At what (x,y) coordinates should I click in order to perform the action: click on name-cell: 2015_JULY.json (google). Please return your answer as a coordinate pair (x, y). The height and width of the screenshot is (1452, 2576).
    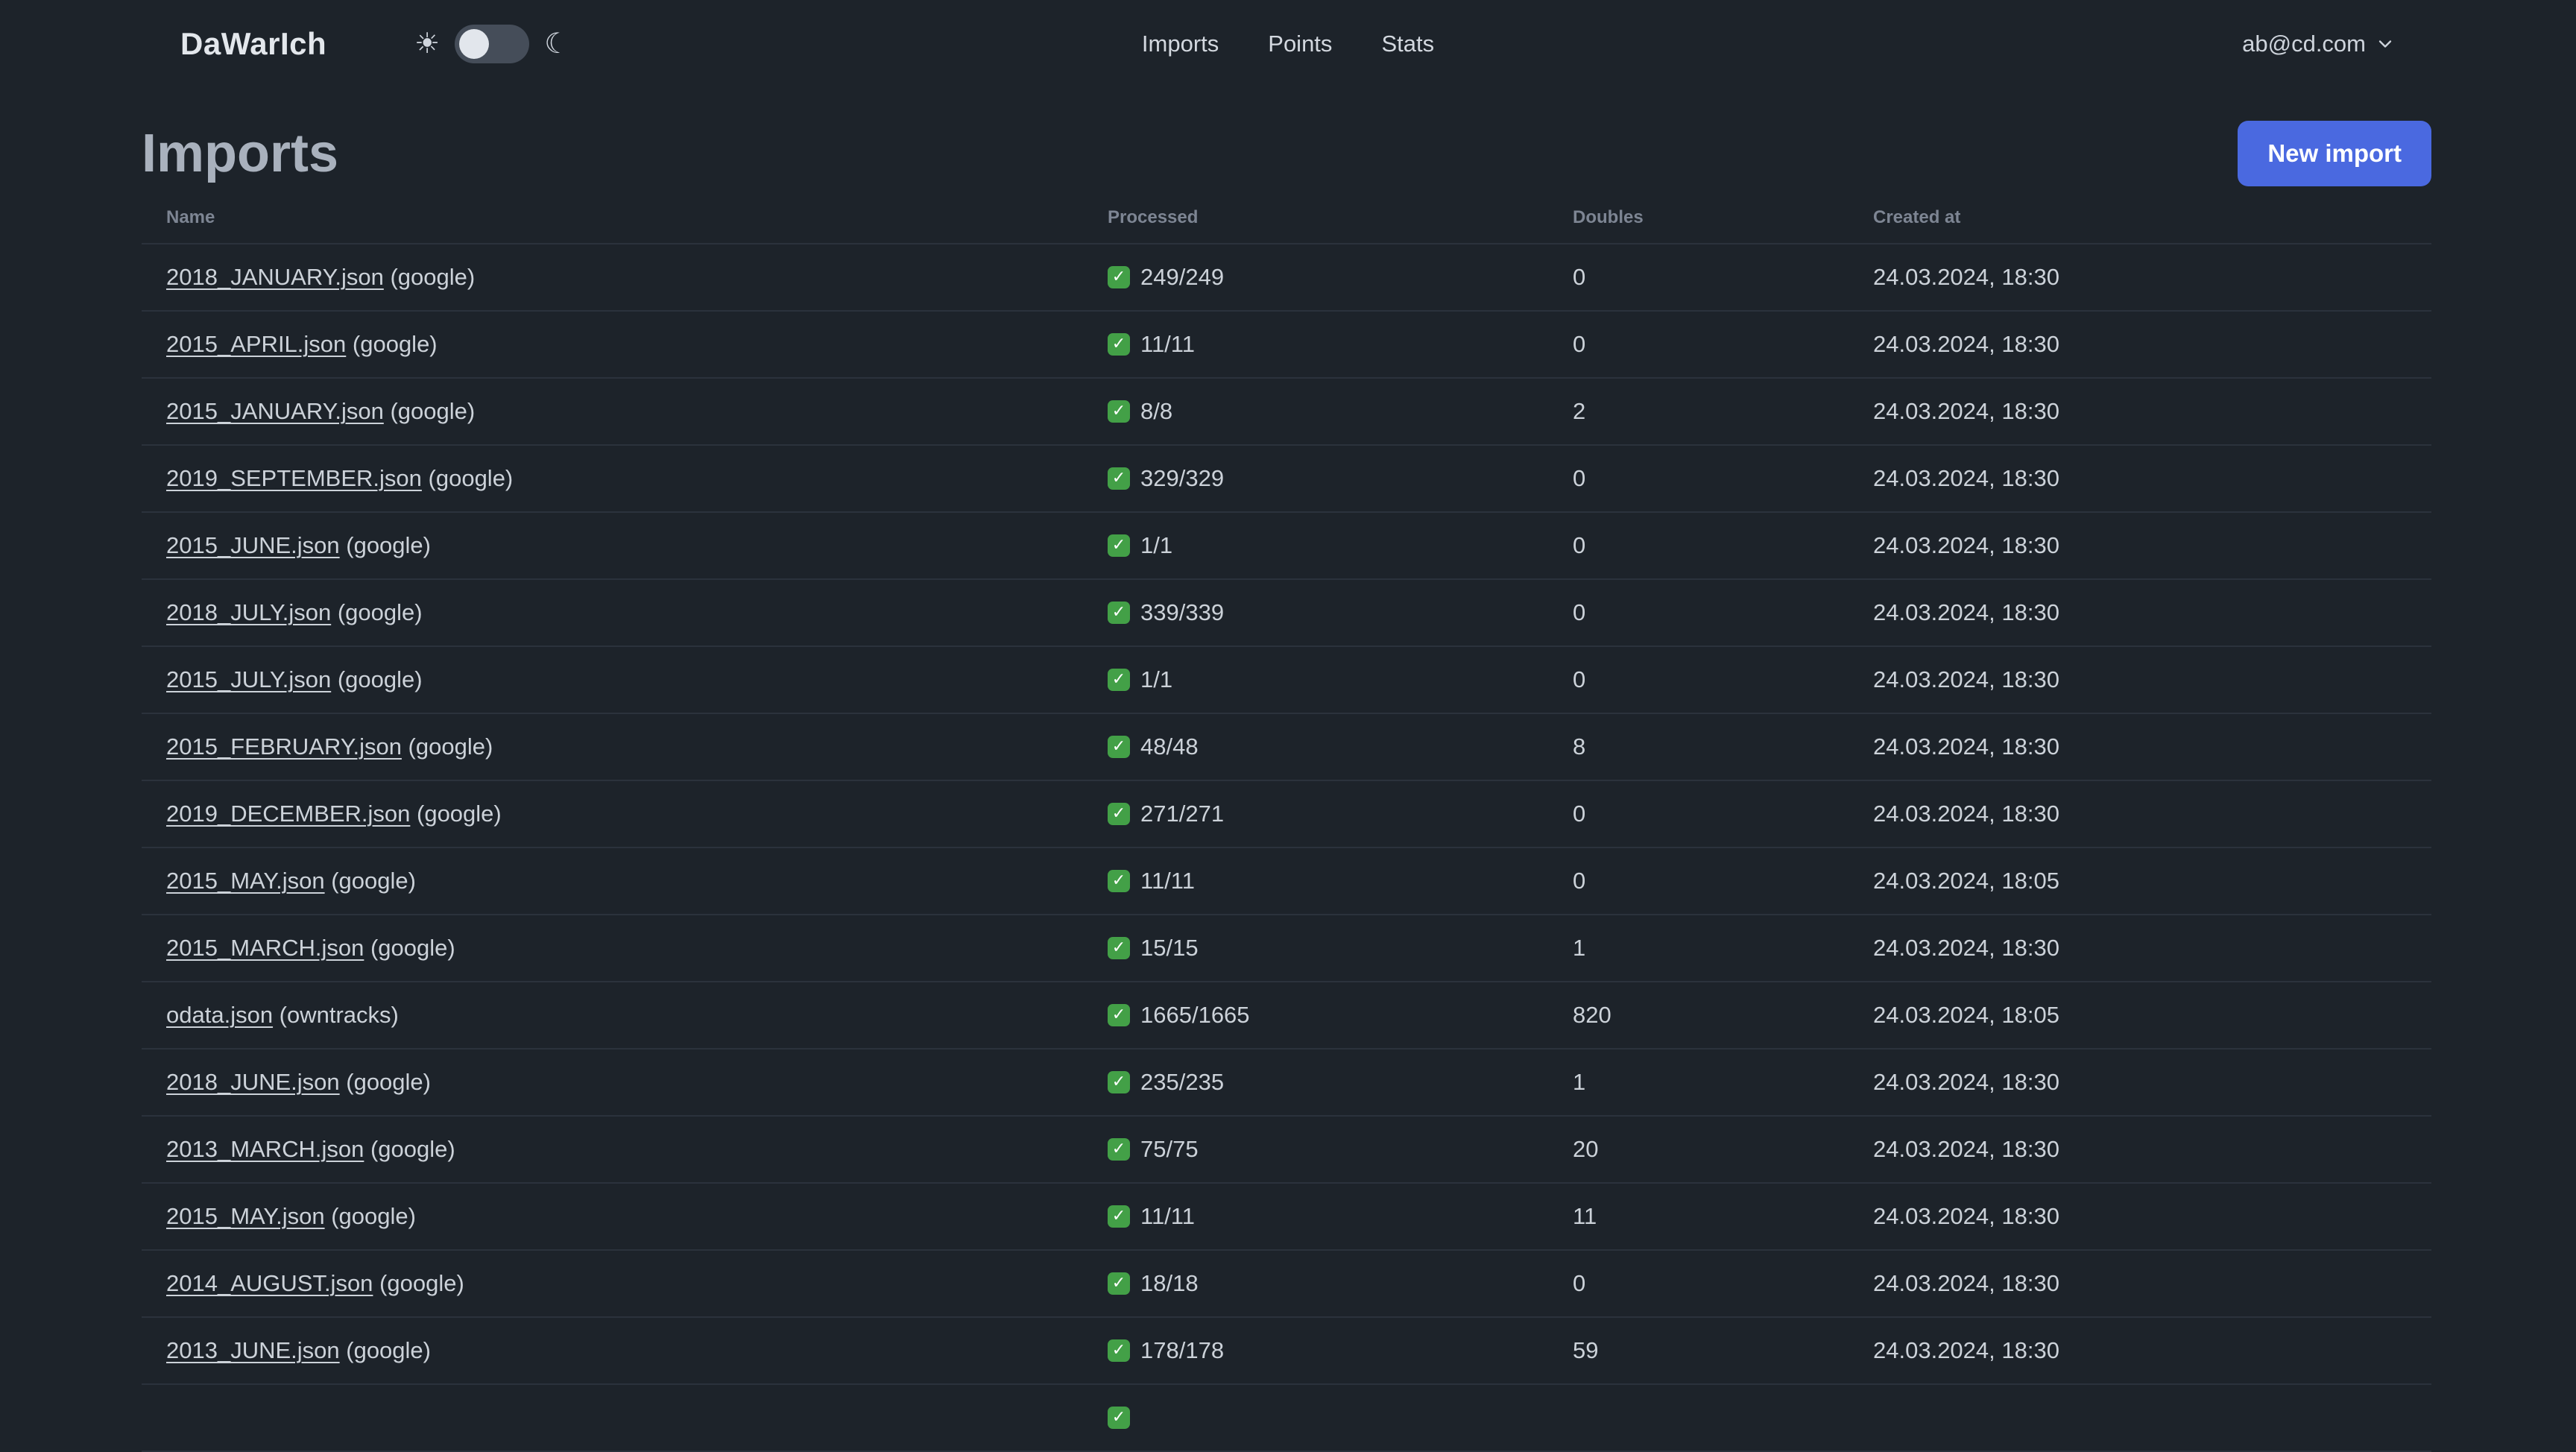
    Looking at the image, I should click on (612, 680).